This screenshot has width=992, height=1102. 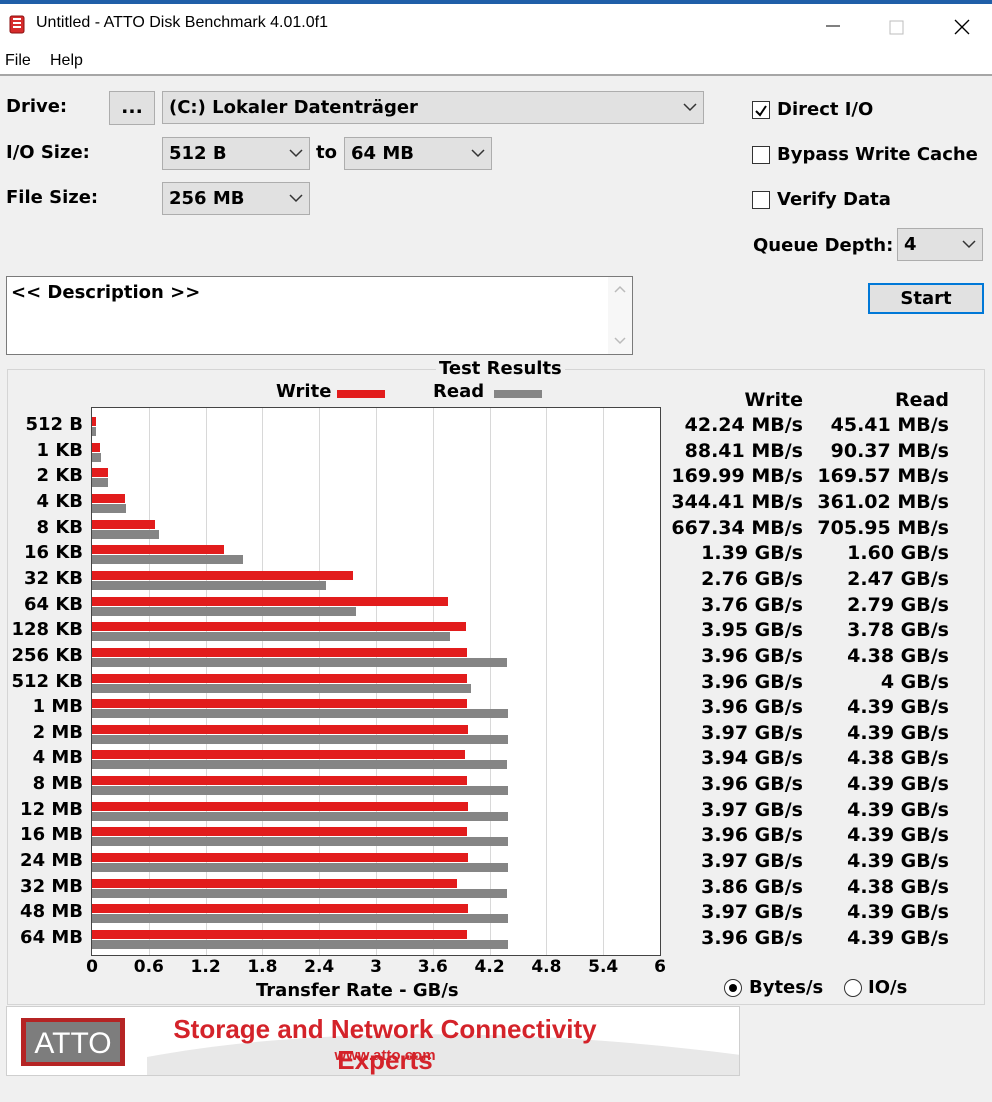 What do you see at coordinates (51, 835) in the screenshot?
I see `row-label: 16 MB` at bounding box center [51, 835].